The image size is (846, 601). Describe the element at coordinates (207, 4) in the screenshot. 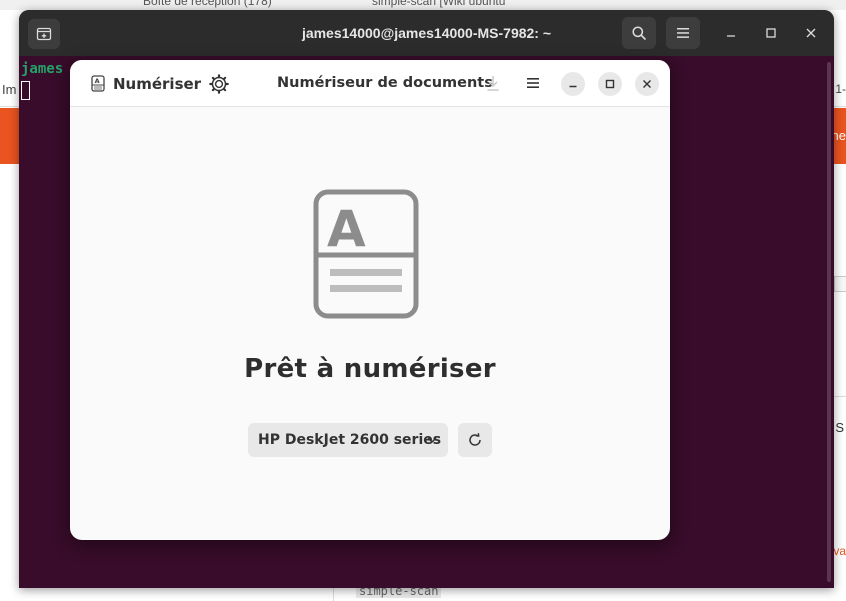

I see `background-tab-inbox: Boîte de réception (178)` at that location.